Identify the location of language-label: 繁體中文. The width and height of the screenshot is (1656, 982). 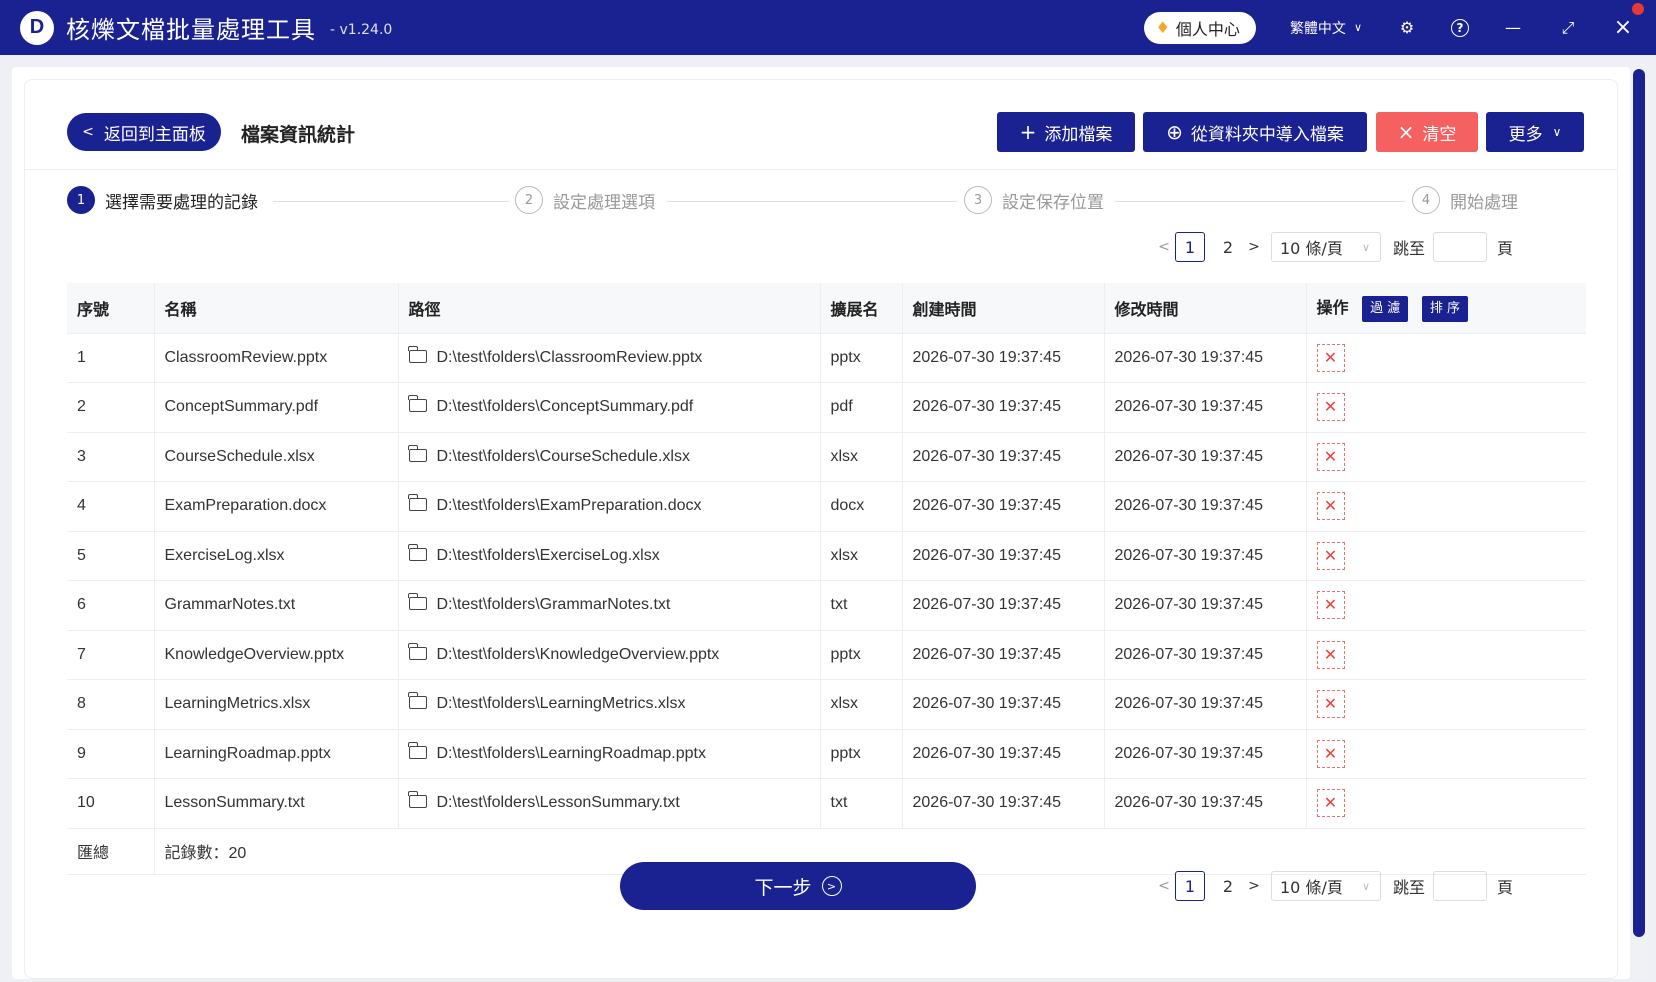
(1317, 28).